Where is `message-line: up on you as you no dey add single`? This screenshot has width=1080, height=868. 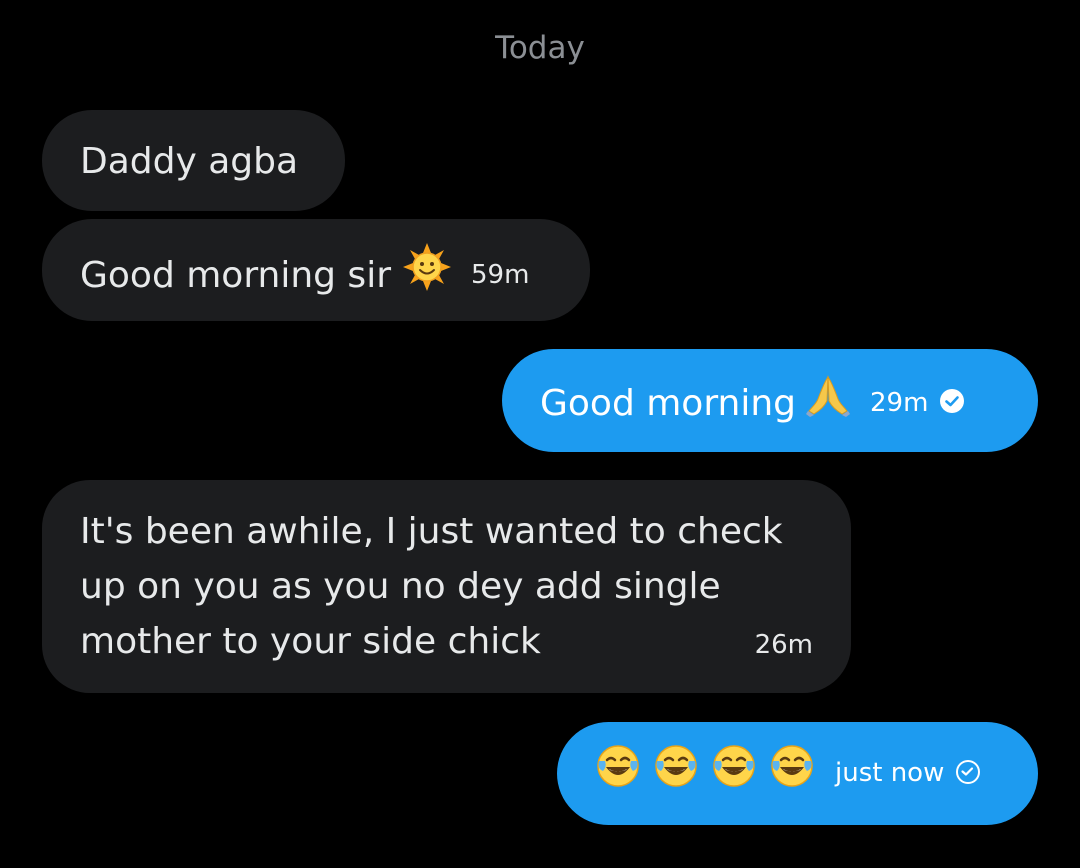 message-line: up on you as you no dey add single is located at coordinates (400, 586).